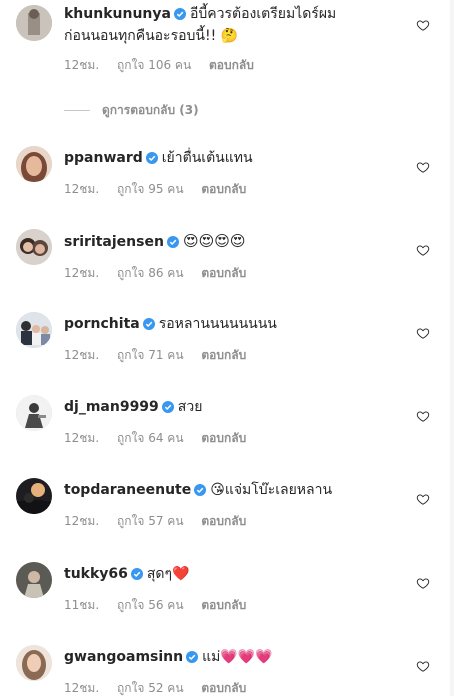  What do you see at coordinates (237, 657) in the screenshot?
I see `comment-text: แม่💗💗💗` at bounding box center [237, 657].